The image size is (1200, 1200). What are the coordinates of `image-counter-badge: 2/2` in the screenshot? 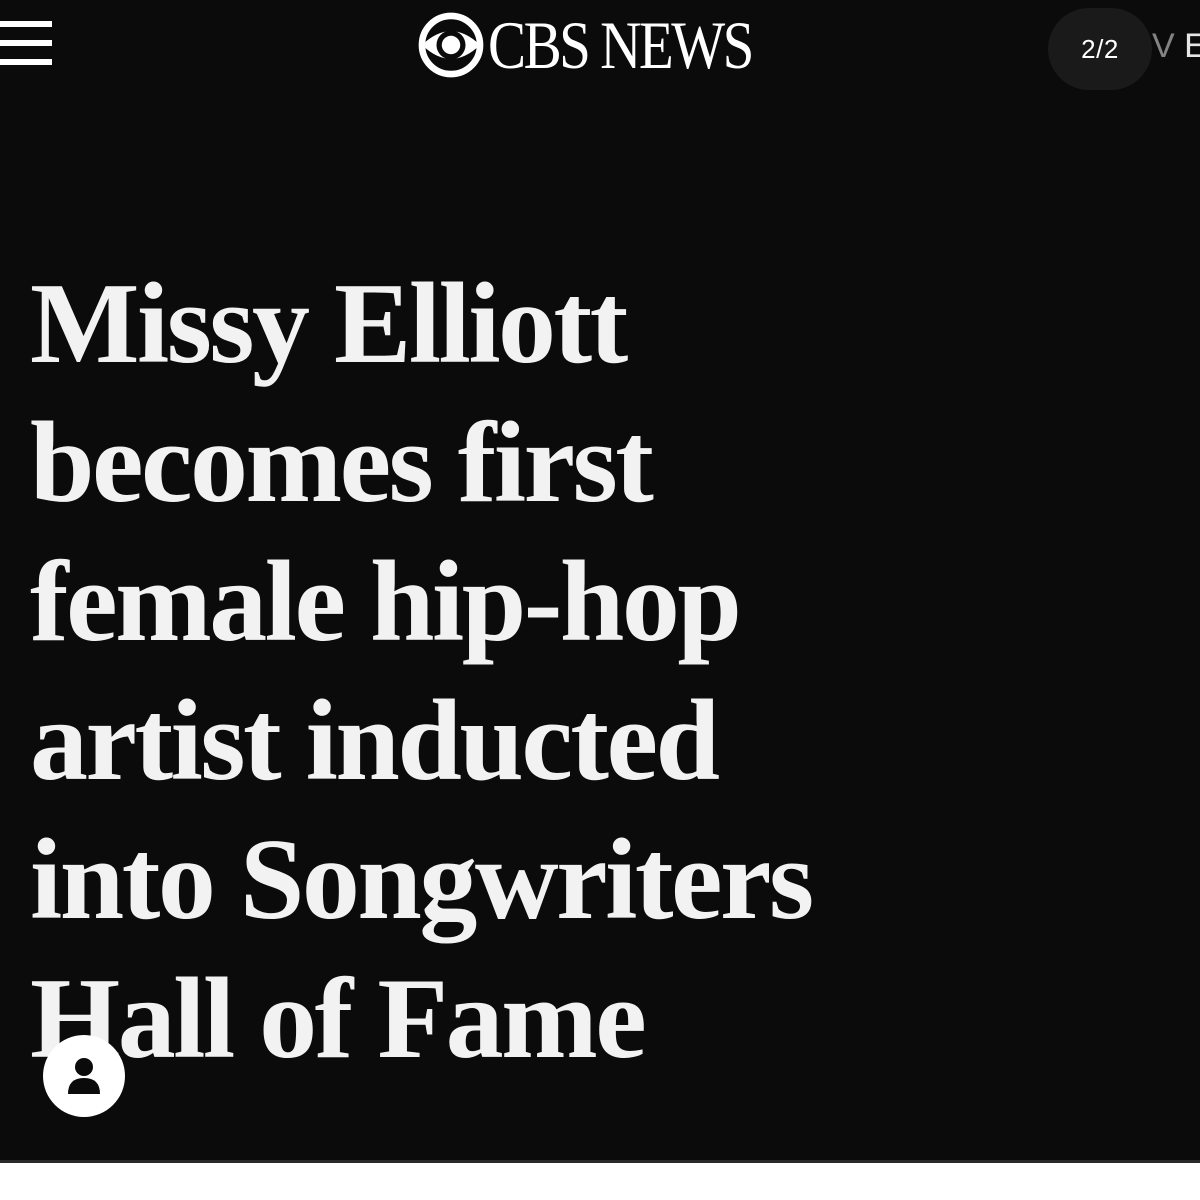 It's located at (1100, 49).